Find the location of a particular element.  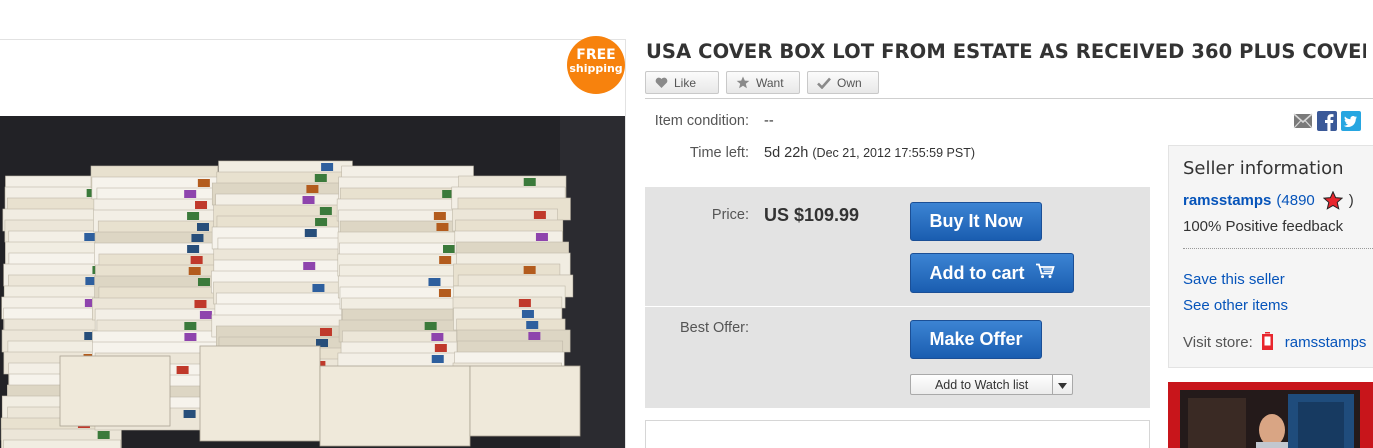

buy-it-now-label: Buy It Now is located at coordinates (976, 221).